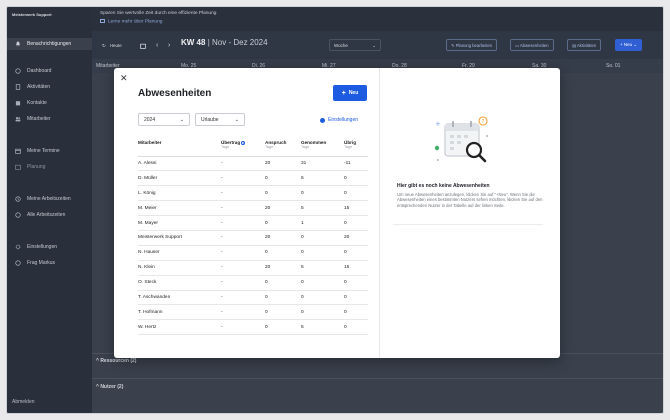  What do you see at coordinates (253, 223) in the screenshot?
I see `table-row: M. Mayer -0 1 0` at bounding box center [253, 223].